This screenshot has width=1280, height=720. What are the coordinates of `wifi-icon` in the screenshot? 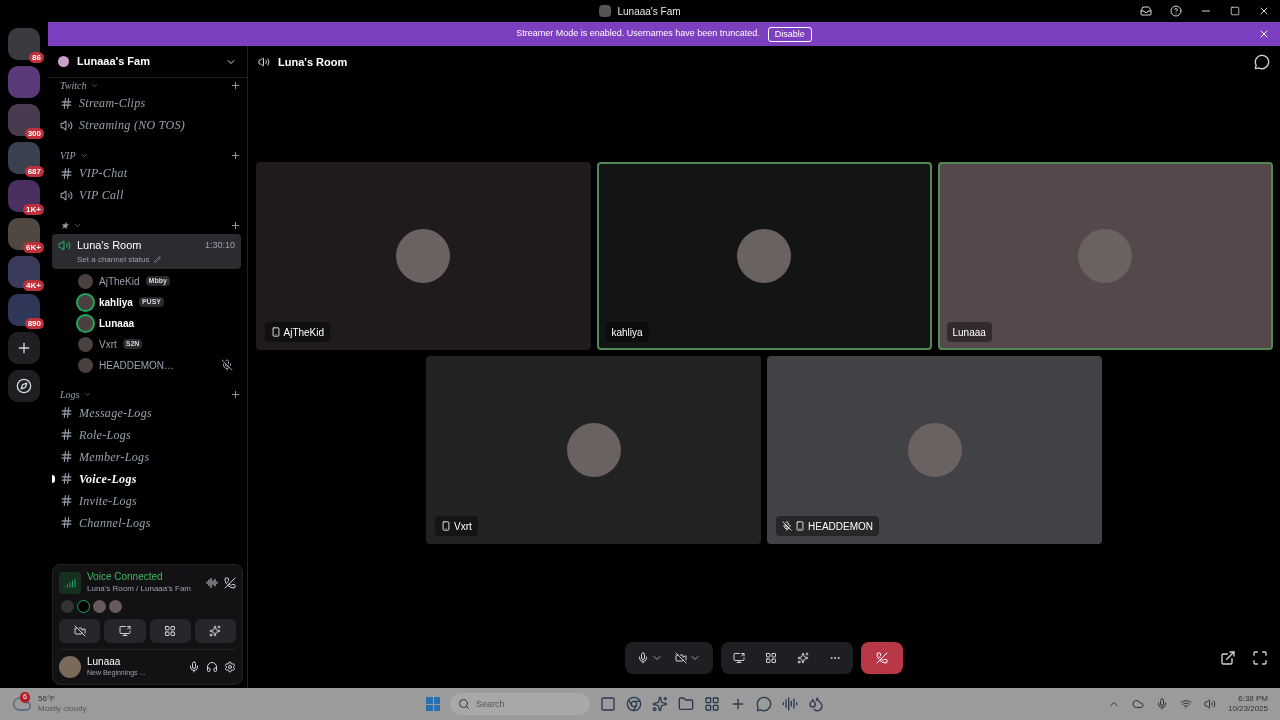 It's located at (1185, 704).